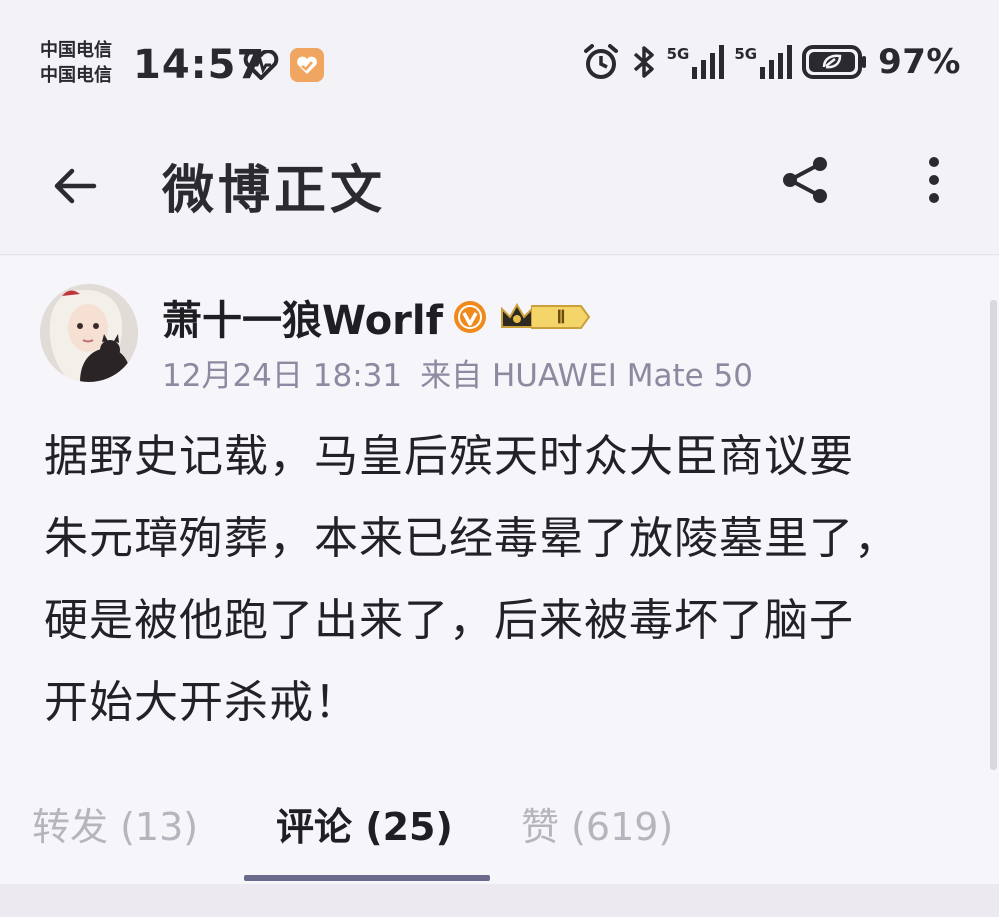 The width and height of the screenshot is (999, 917). Describe the element at coordinates (678, 54) in the screenshot. I see `network-type-1: 5G` at that location.